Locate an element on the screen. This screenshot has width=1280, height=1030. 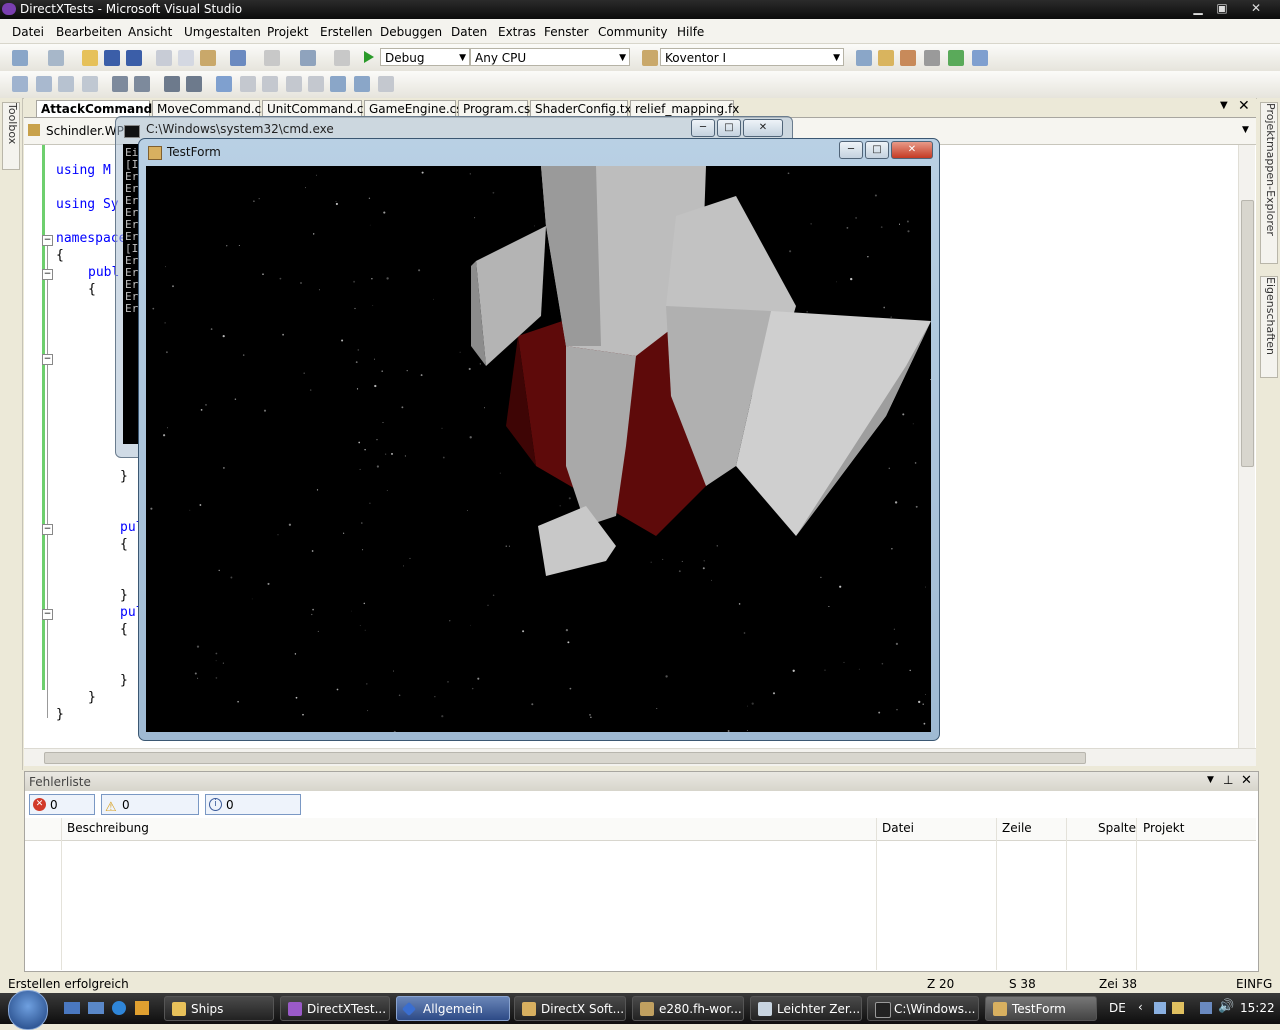
clear-bookmarks-icon is located at coordinates (386, 84).